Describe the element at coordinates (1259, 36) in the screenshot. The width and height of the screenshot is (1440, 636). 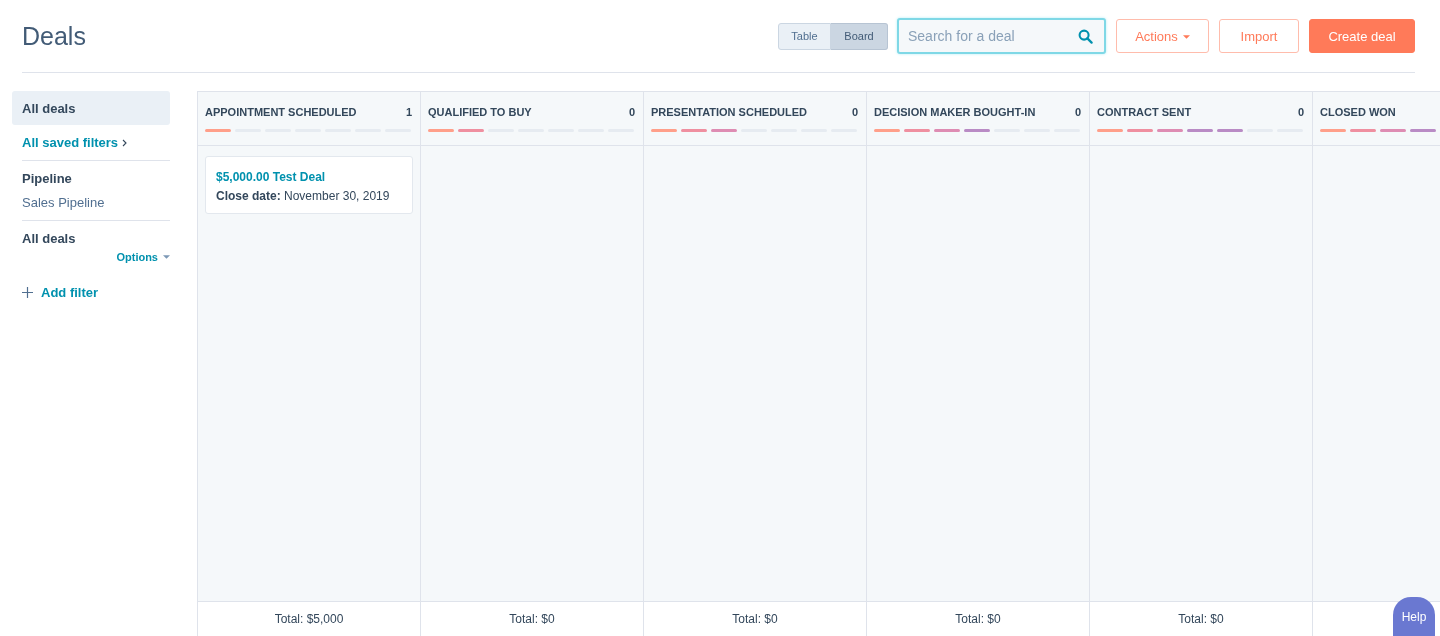
I see `import-button: Import` at that location.